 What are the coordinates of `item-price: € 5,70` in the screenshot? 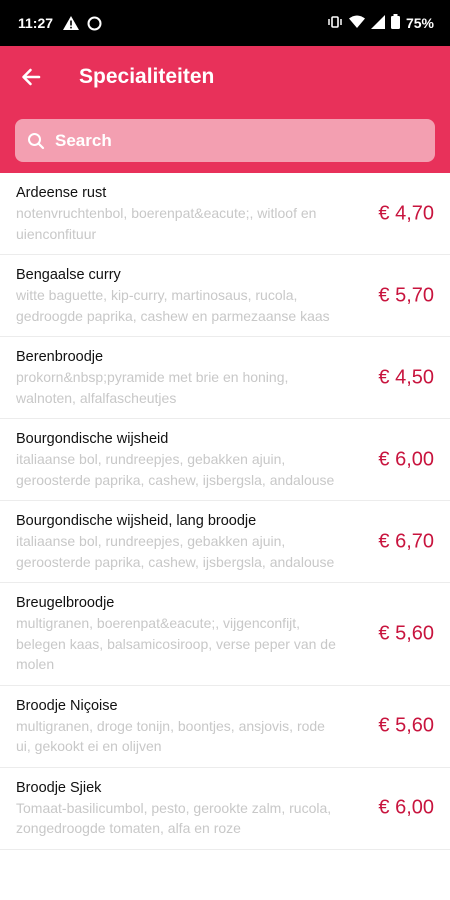 It's located at (406, 295).